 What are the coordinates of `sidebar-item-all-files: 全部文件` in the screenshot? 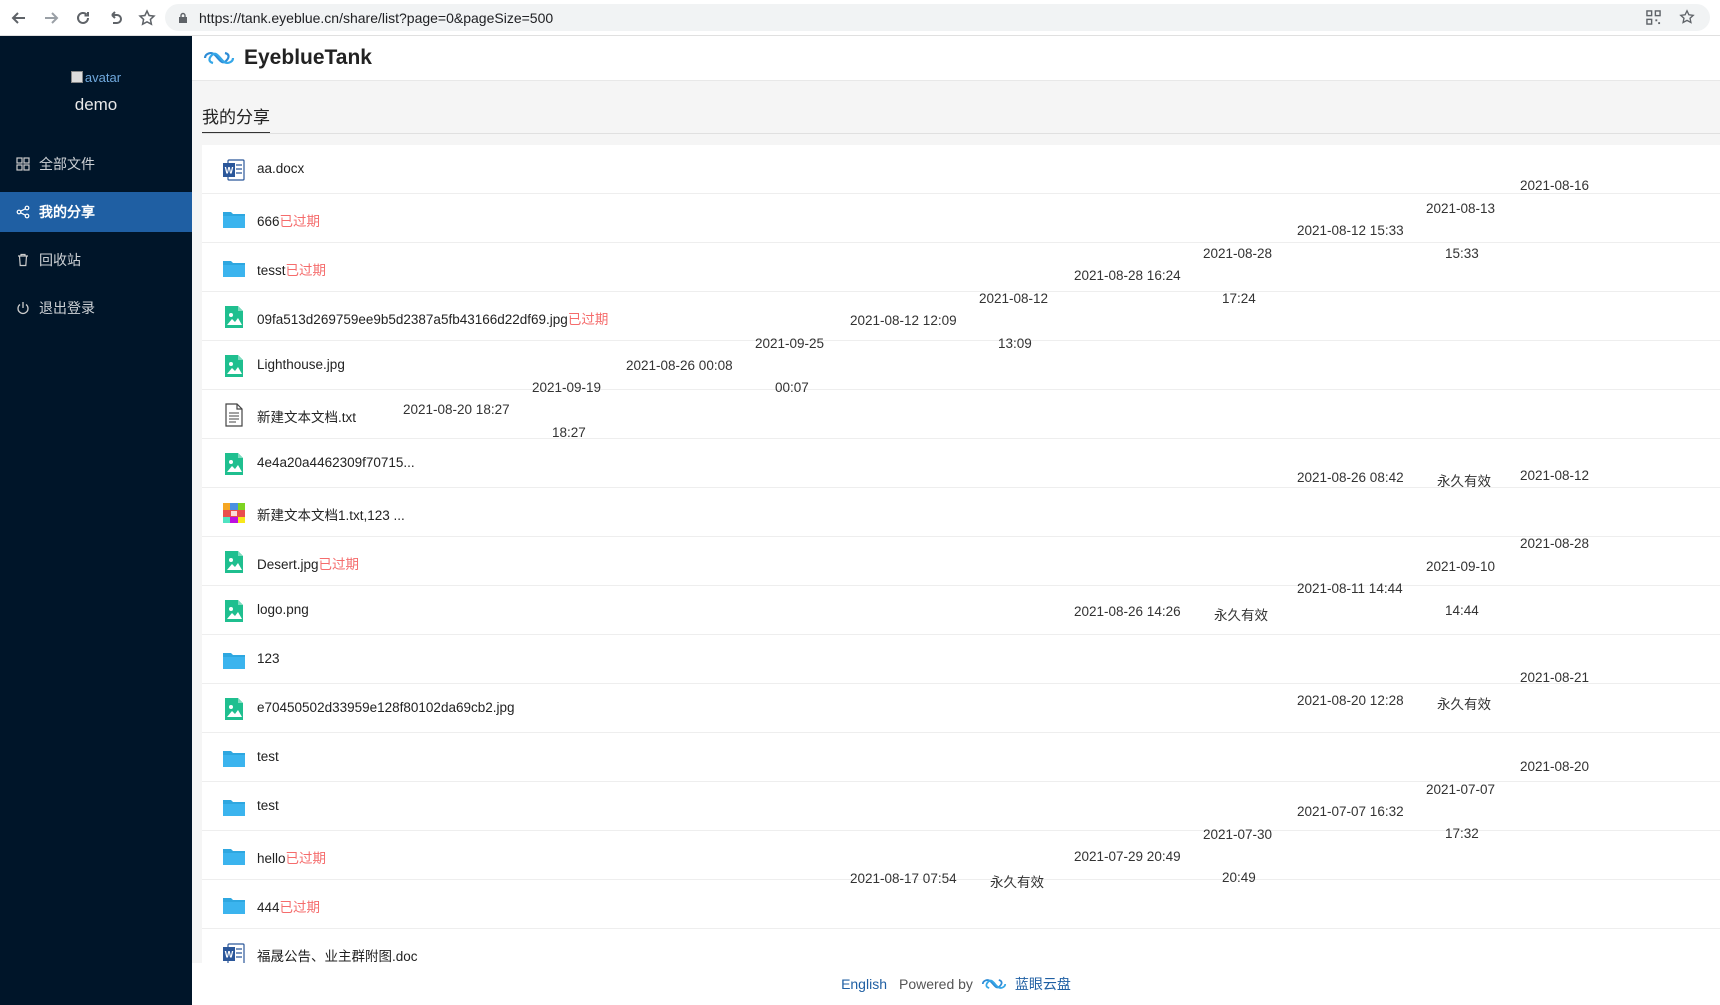 It's located at (96, 164).